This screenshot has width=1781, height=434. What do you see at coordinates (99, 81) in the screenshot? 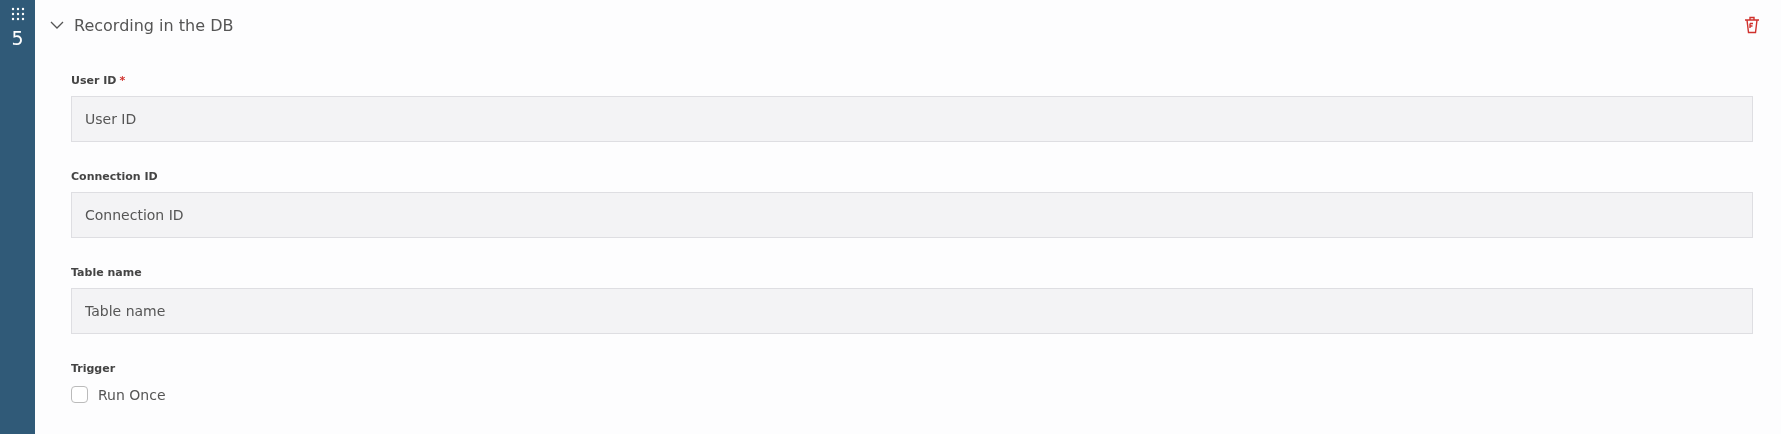
I see `field-label: User ID *` at bounding box center [99, 81].